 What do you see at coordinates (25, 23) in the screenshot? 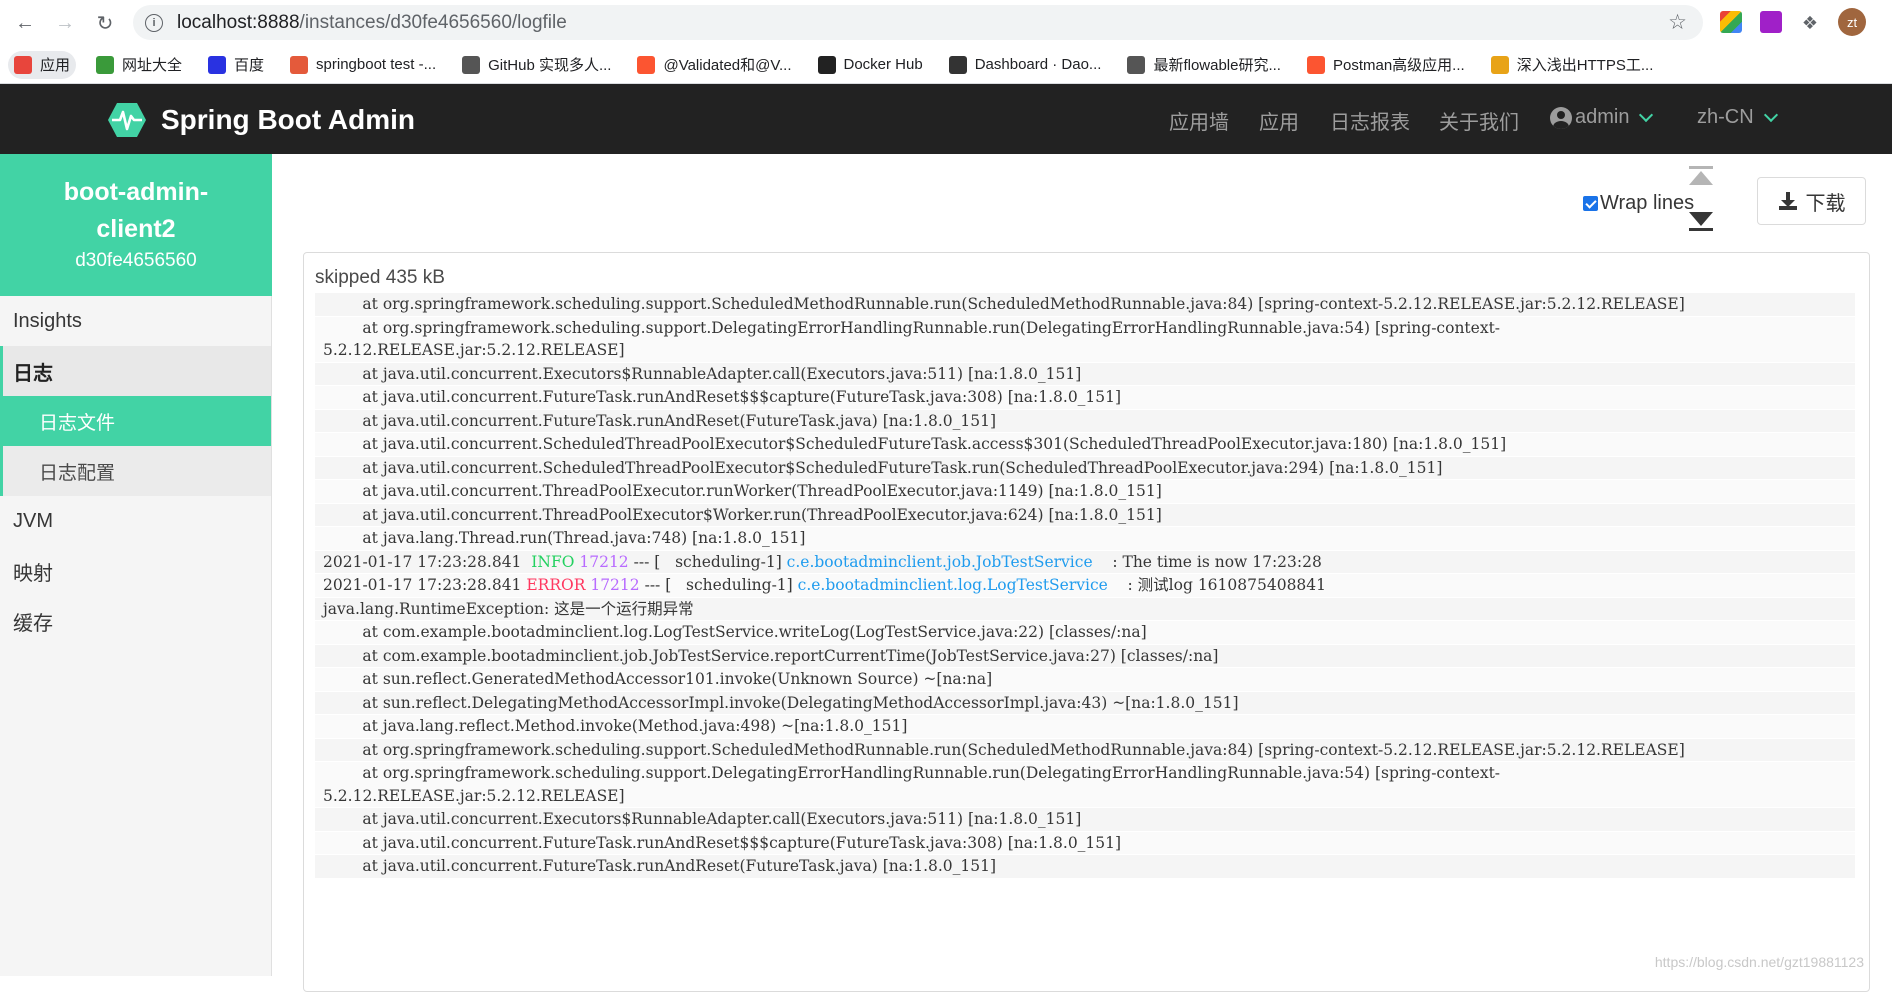
I see `back-icon: ←` at bounding box center [25, 23].